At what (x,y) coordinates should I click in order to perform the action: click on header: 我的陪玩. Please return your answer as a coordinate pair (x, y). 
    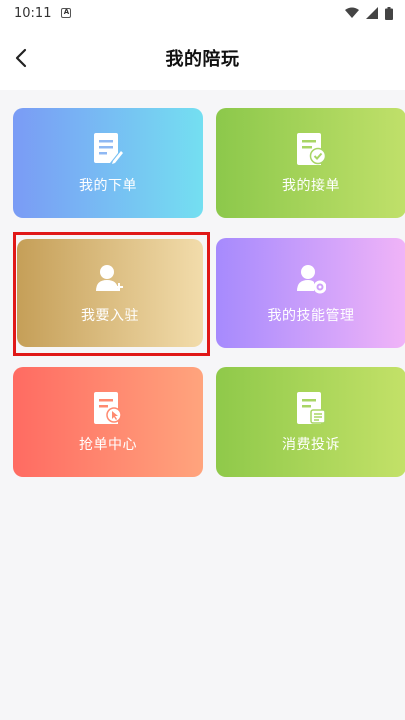
    Looking at the image, I should click on (202, 58).